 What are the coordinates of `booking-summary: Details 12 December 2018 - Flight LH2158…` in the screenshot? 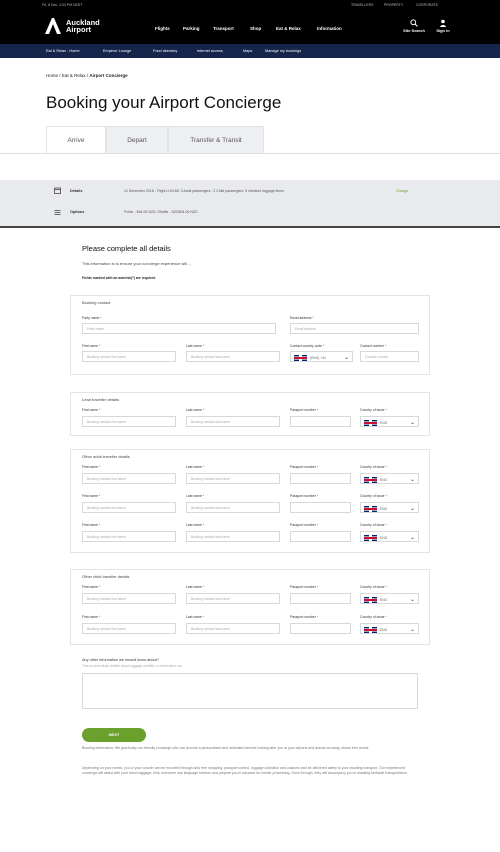 It's located at (250, 203).